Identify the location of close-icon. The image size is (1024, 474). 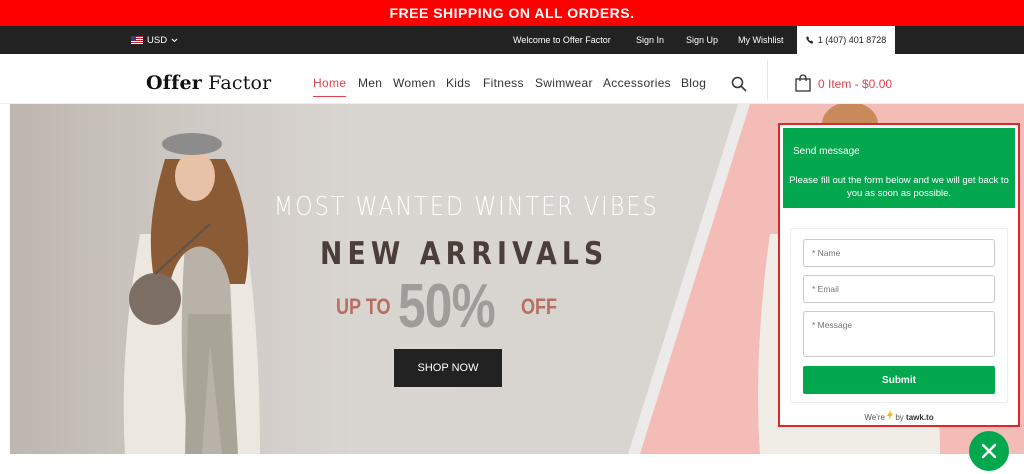
(989, 451).